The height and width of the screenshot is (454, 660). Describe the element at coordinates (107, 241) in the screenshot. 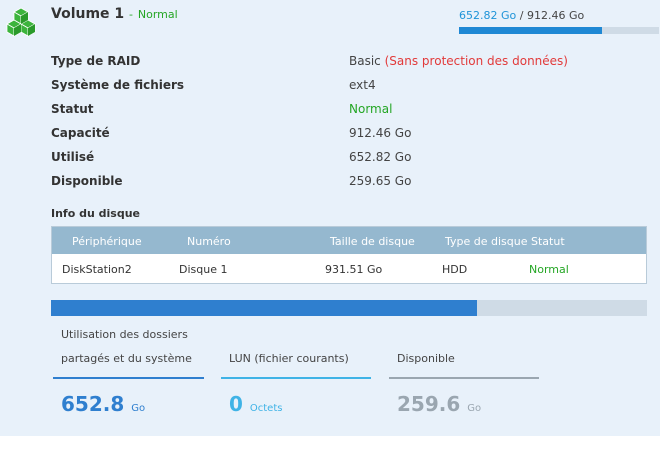

I see `column-header-device: Périphérique` at that location.